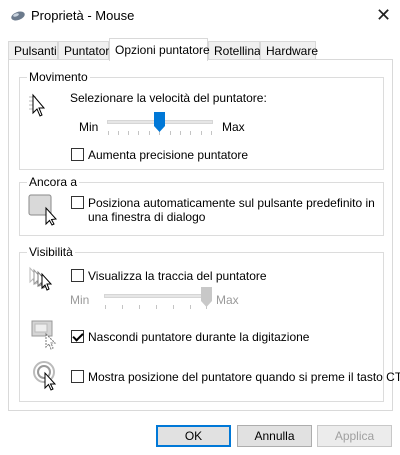 This screenshot has height=455, width=400. What do you see at coordinates (156, 296) in the screenshot?
I see `trail-slider-track` at bounding box center [156, 296].